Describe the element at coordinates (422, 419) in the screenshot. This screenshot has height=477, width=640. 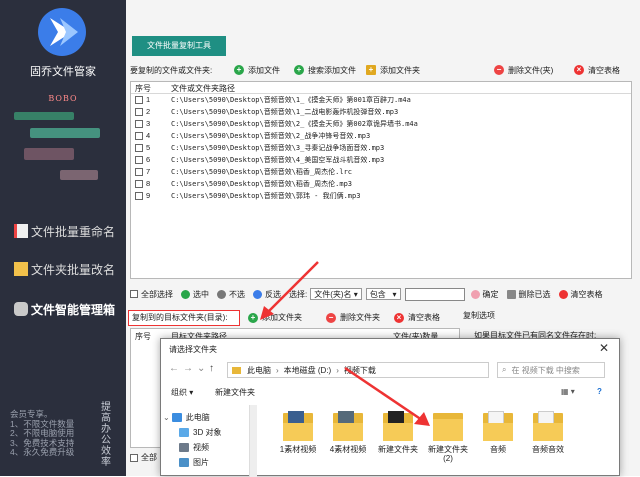
I see `arrow-head` at that location.